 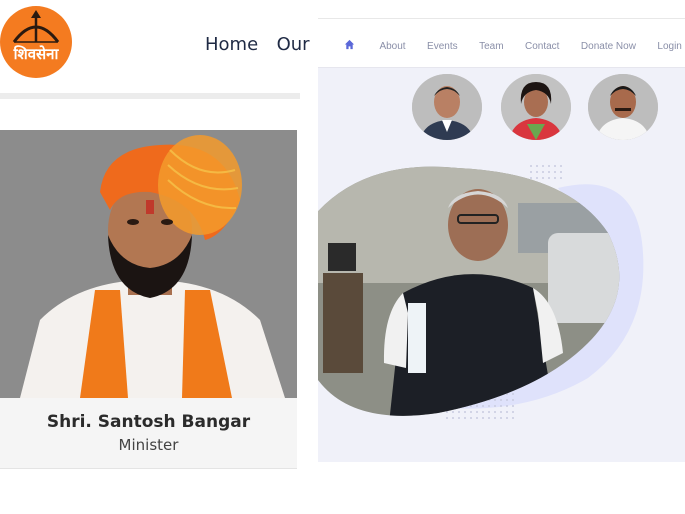 What do you see at coordinates (392, 46) in the screenshot?
I see `nav-about: About` at bounding box center [392, 46].